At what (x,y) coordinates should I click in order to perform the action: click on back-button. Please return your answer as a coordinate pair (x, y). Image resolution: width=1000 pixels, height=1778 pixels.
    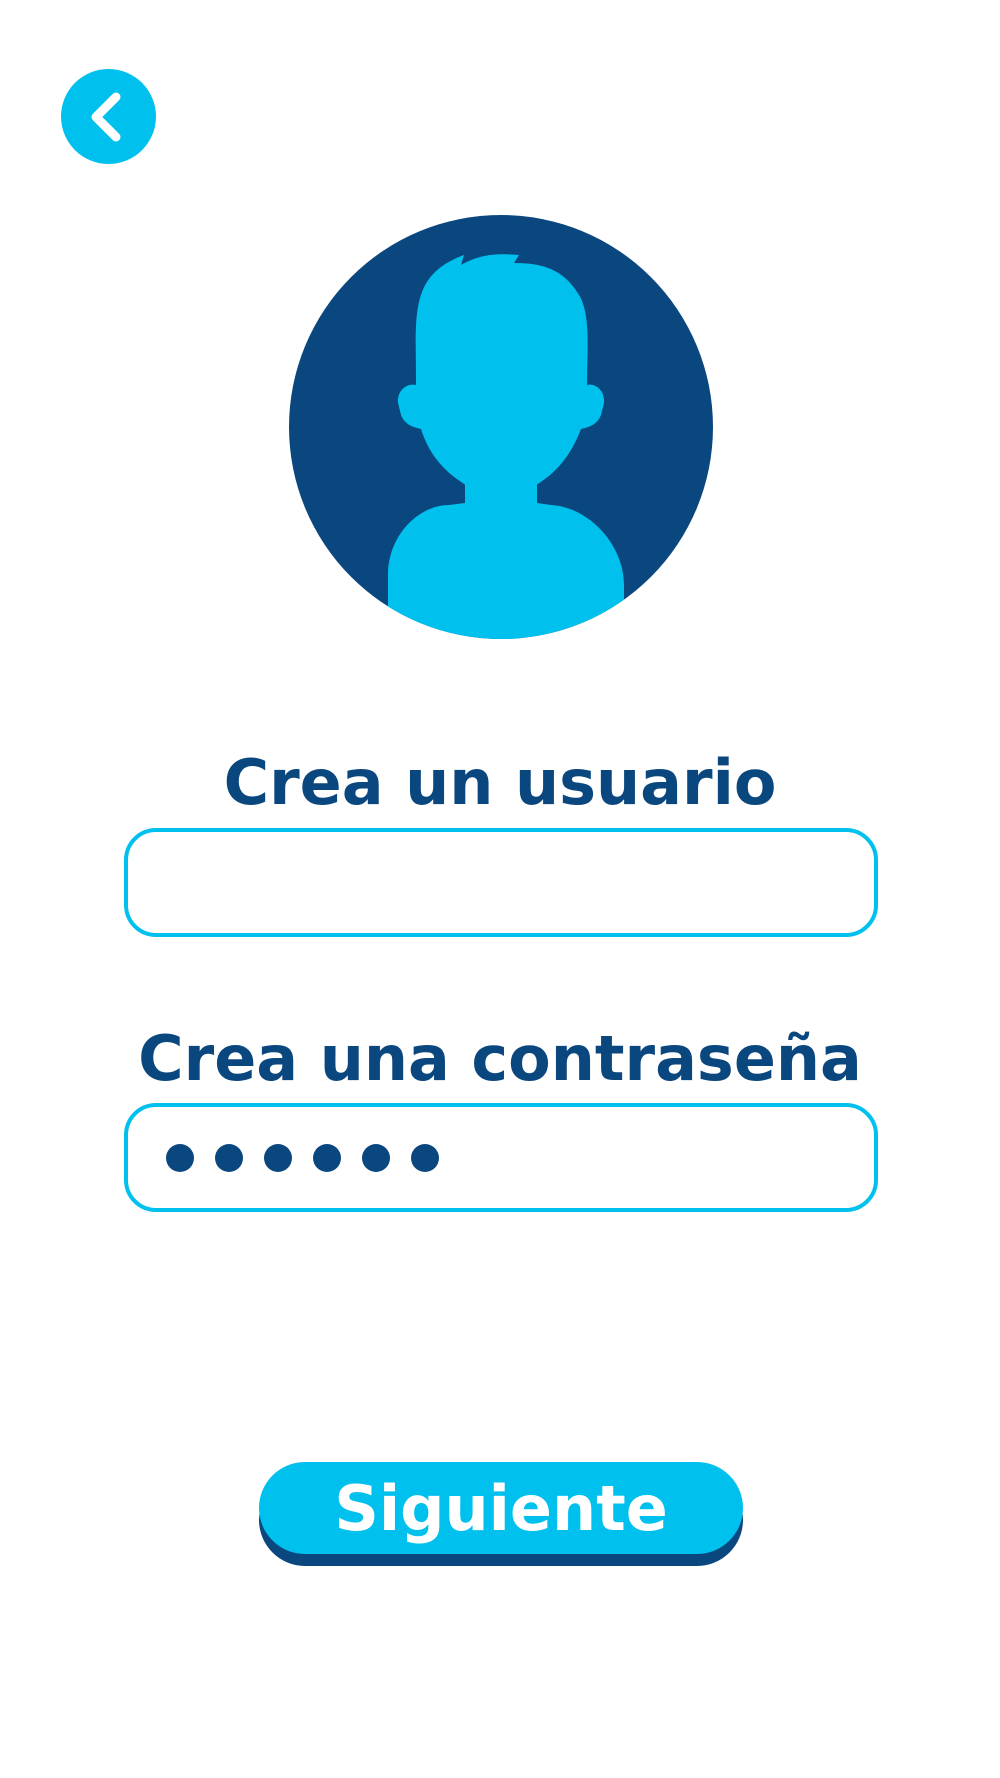
    Looking at the image, I should click on (108, 116).